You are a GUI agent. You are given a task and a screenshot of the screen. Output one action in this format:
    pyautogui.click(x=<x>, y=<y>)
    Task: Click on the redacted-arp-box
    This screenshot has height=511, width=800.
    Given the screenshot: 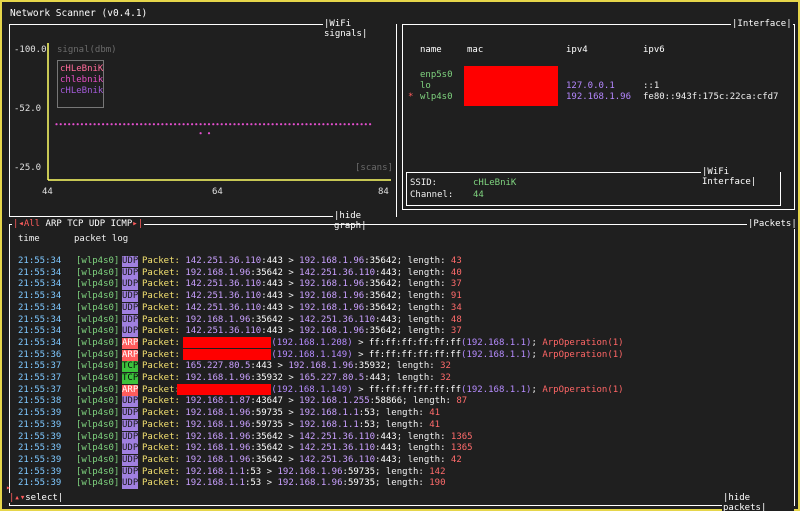 What is the action you would take?
    pyautogui.click(x=227, y=342)
    